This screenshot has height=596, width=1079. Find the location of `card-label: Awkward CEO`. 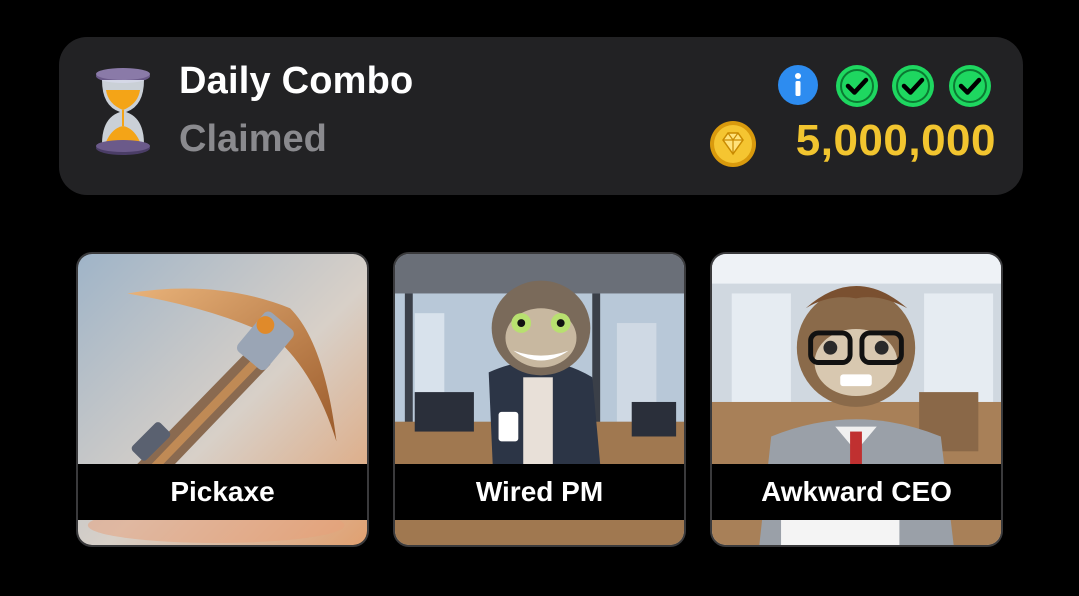

card-label: Awkward CEO is located at coordinates (856, 492).